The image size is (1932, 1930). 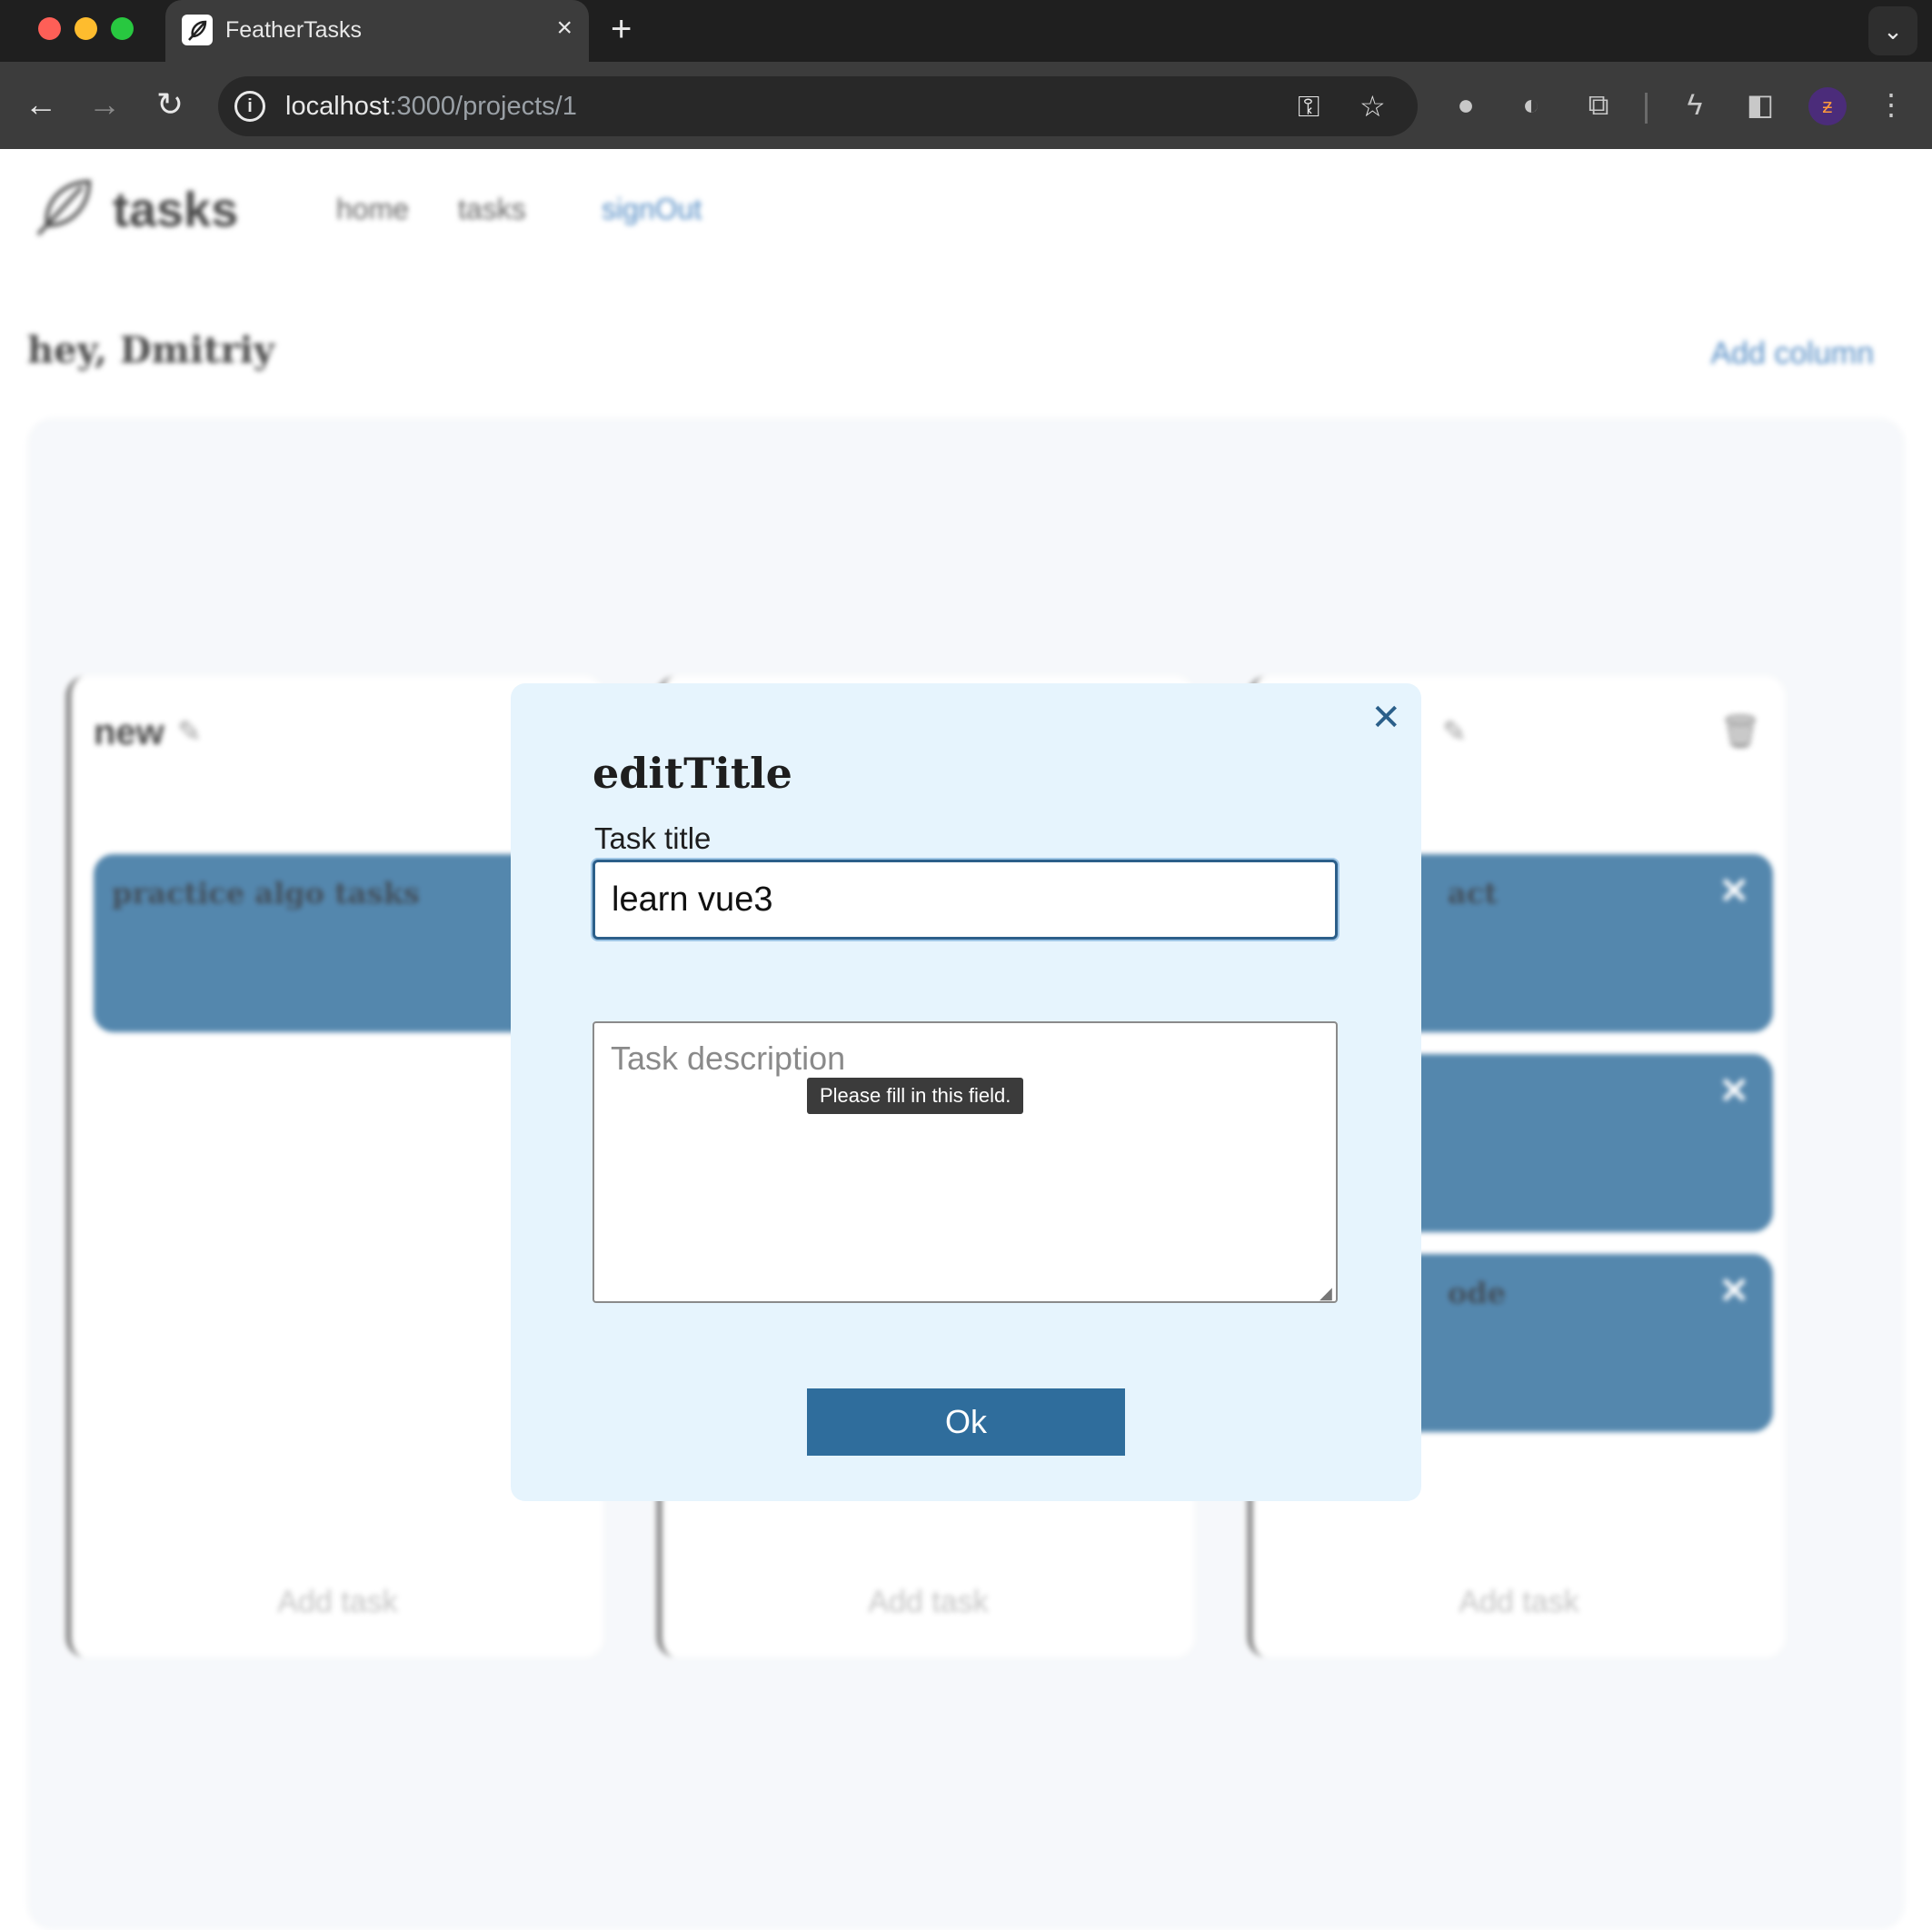 What do you see at coordinates (49, 28) in the screenshot?
I see `window-close-button` at bounding box center [49, 28].